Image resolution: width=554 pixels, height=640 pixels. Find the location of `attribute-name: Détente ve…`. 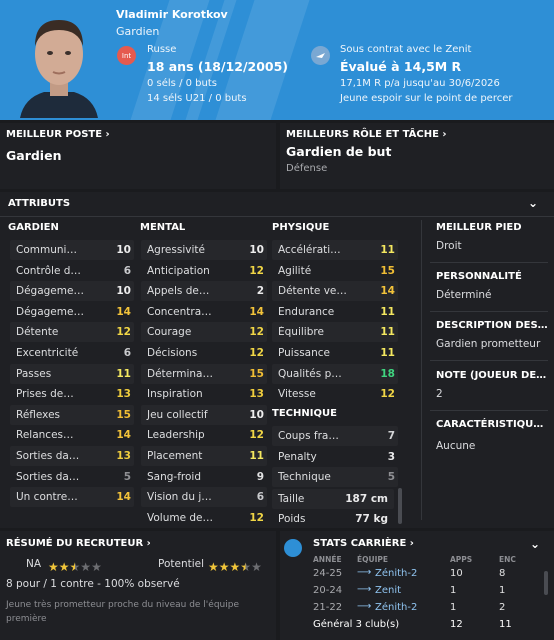

attribute-name: Détente ve… is located at coordinates (312, 291).